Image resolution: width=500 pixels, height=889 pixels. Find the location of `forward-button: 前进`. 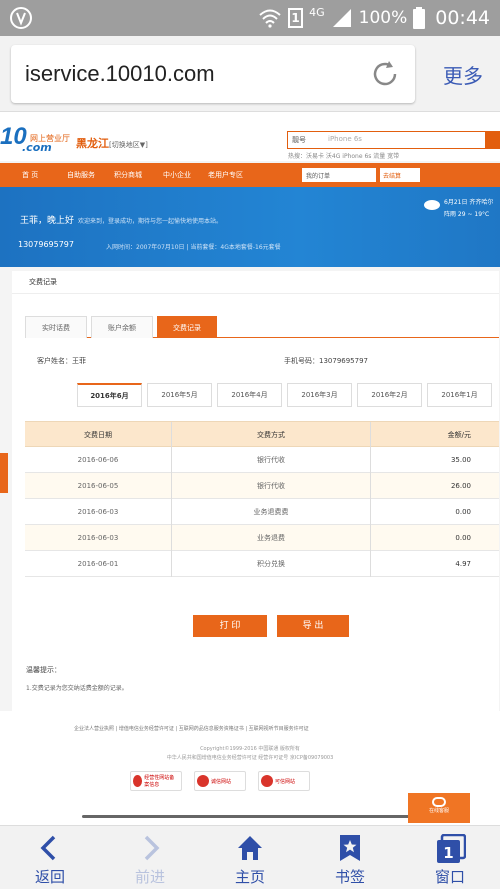

forward-button: 前进 is located at coordinates (150, 857).